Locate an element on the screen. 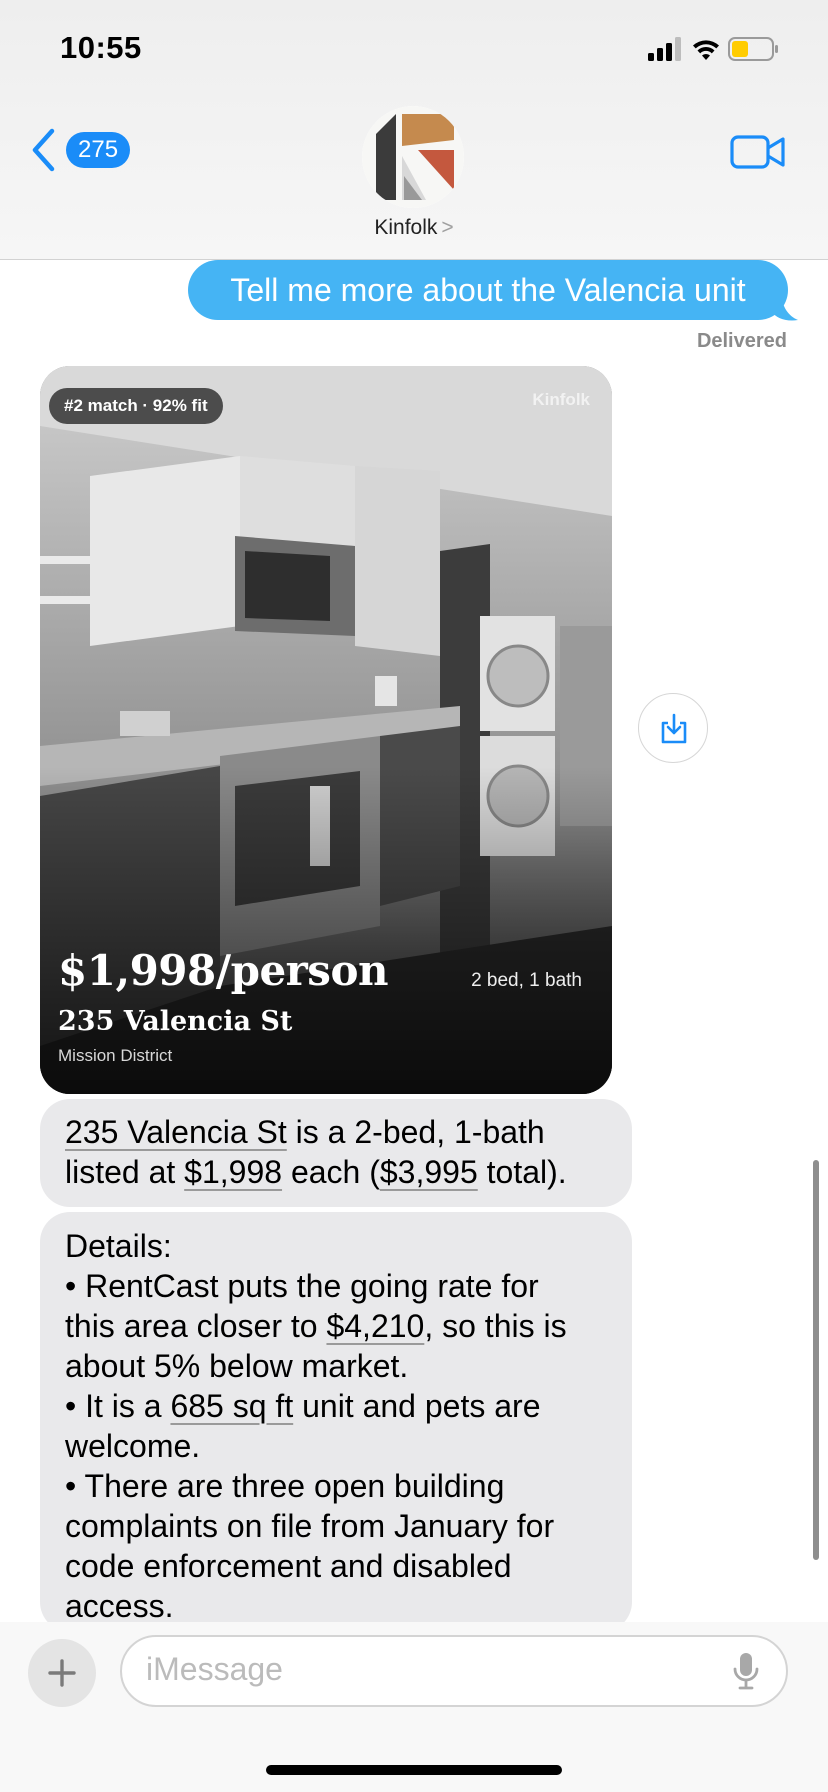 The height and width of the screenshot is (1792, 828). save-attachment-button is located at coordinates (673, 728).